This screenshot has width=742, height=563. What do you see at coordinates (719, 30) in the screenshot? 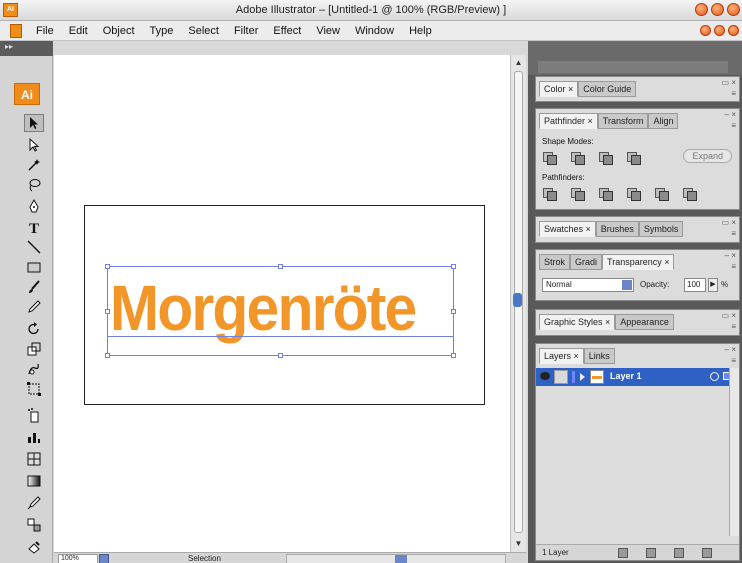
I see `doc-restore-button` at bounding box center [719, 30].